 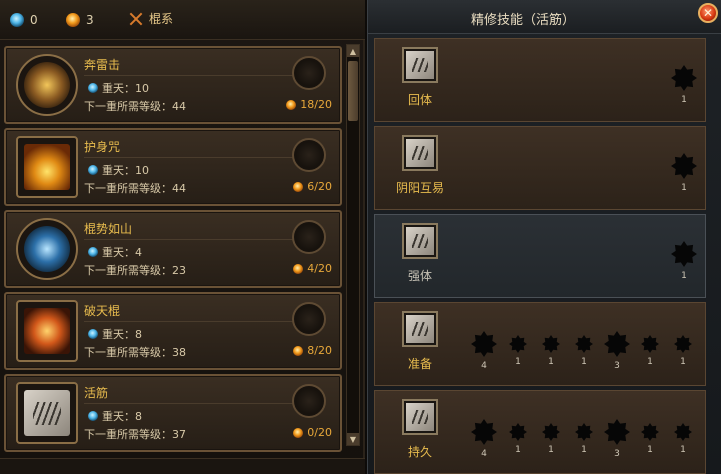 I want to click on blue-staff-icon, so click(x=47, y=249).